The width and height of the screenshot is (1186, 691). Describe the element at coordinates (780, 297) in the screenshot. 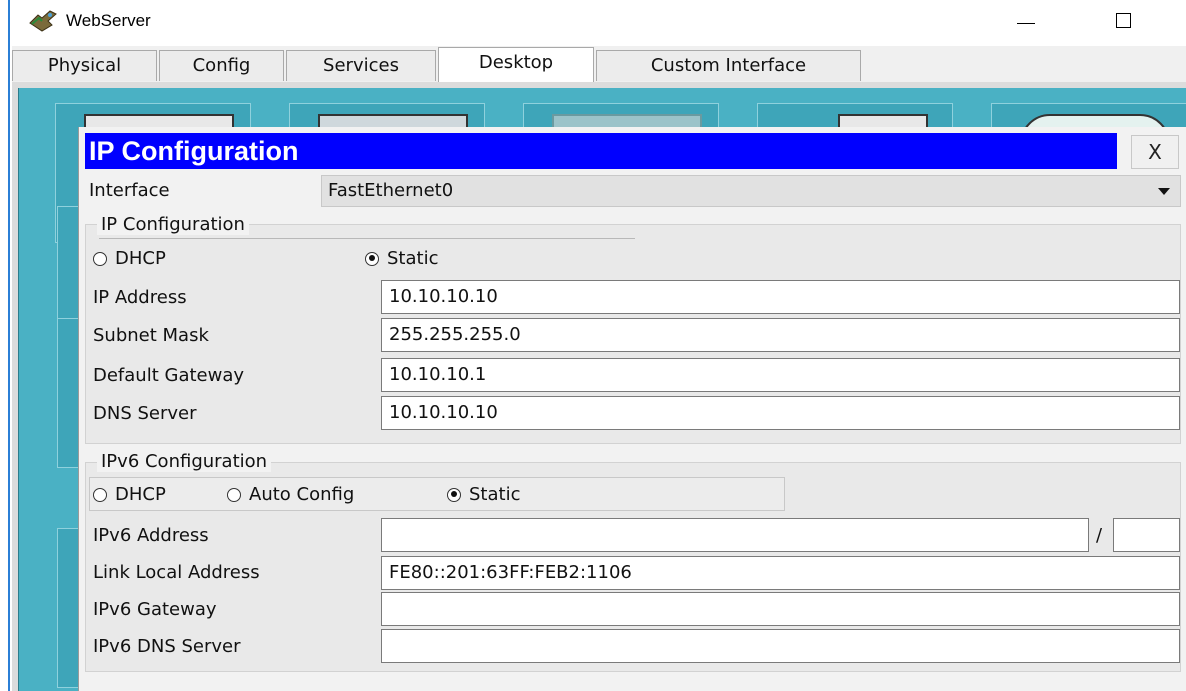

I see `ip-address-field: 10.10.10.10` at that location.